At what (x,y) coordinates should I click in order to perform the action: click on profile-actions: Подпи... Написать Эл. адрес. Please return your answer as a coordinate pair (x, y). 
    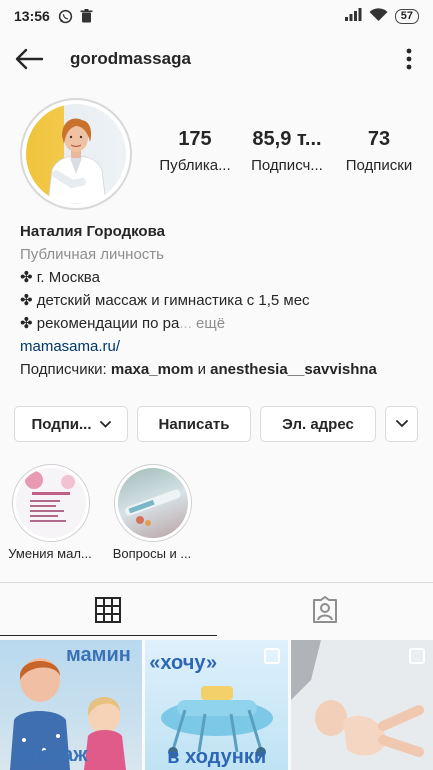
    Looking at the image, I should click on (216, 424).